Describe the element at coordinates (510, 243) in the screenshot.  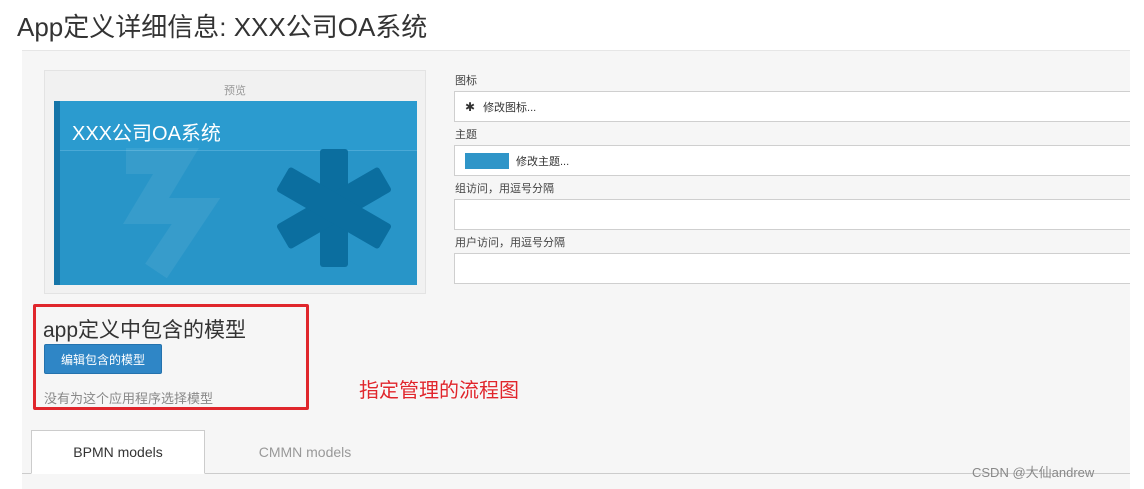
I see `user-access-label: 用户访问，用逗号分隔` at that location.